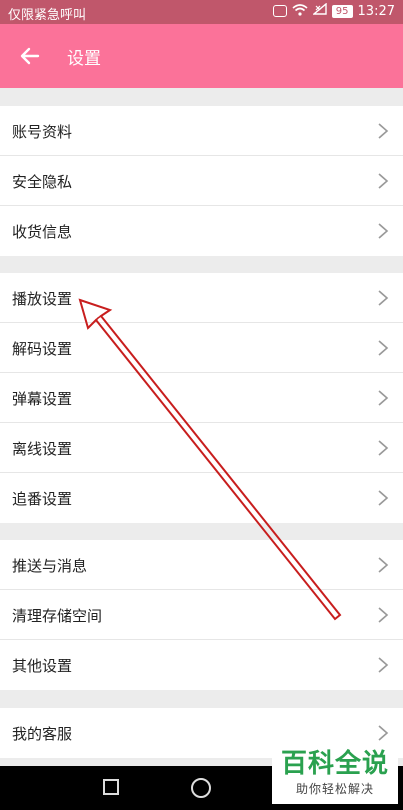 The image size is (403, 810). I want to click on arrow-left-icon, so click(30, 56).